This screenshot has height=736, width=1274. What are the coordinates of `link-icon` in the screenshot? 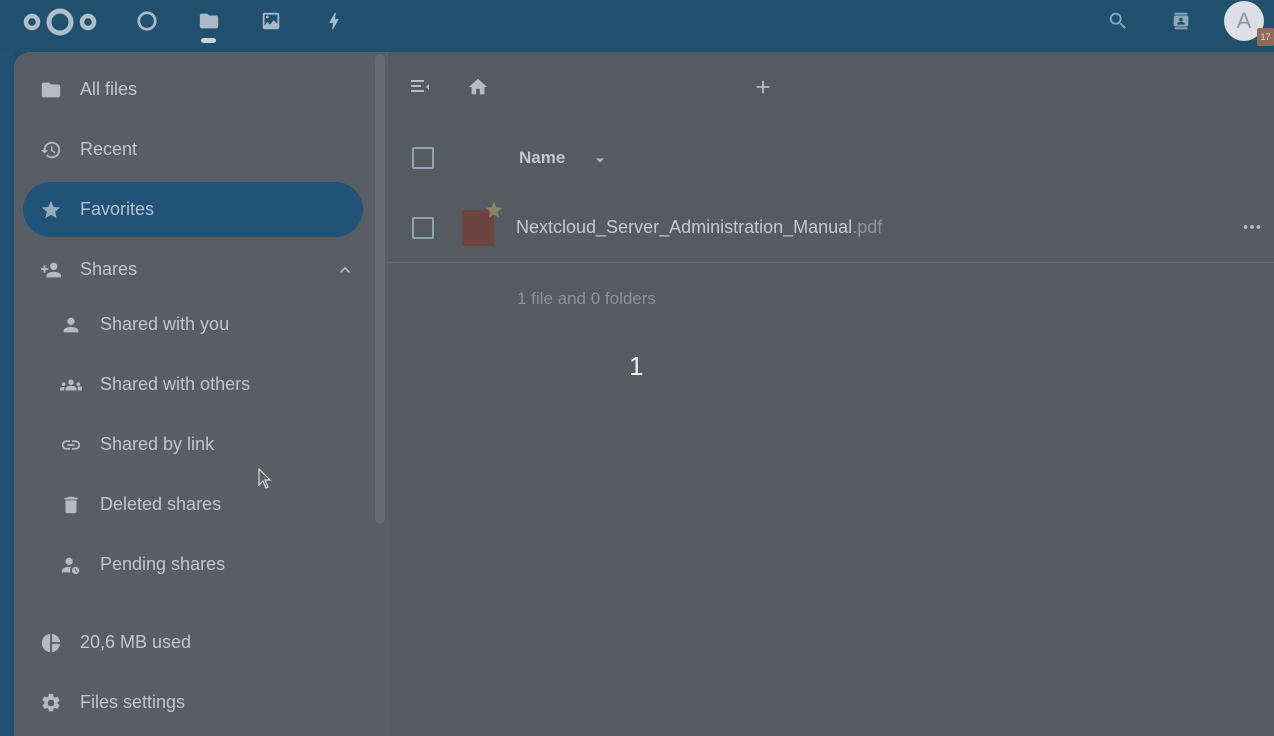 It's located at (71, 445).